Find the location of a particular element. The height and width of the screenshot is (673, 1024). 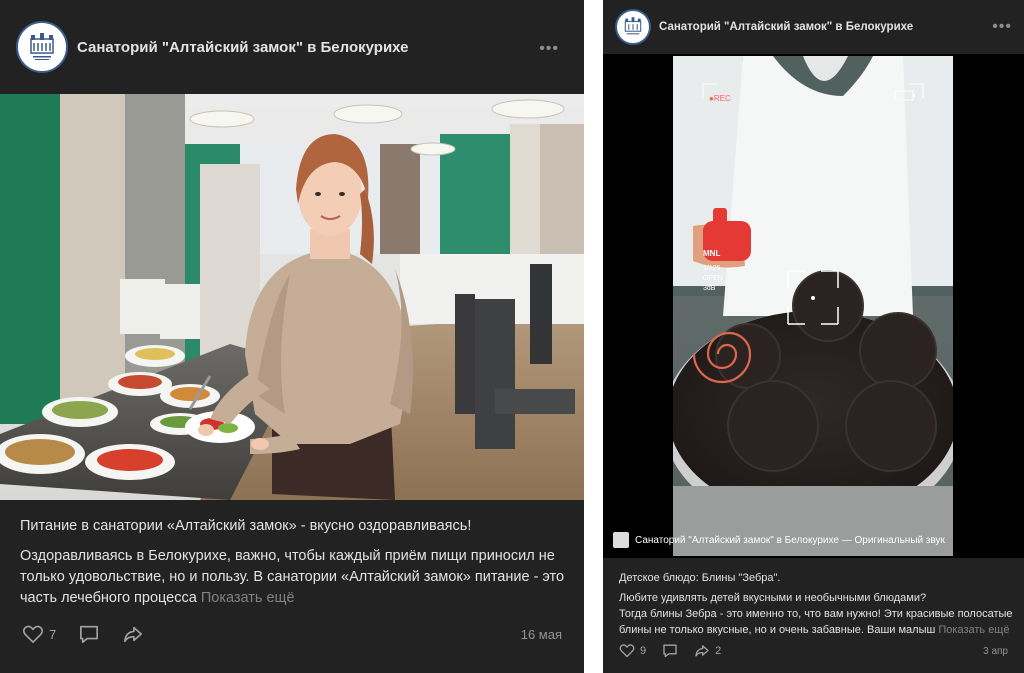

camera-exposure-label: 1/125 is located at coordinates (712, 268).